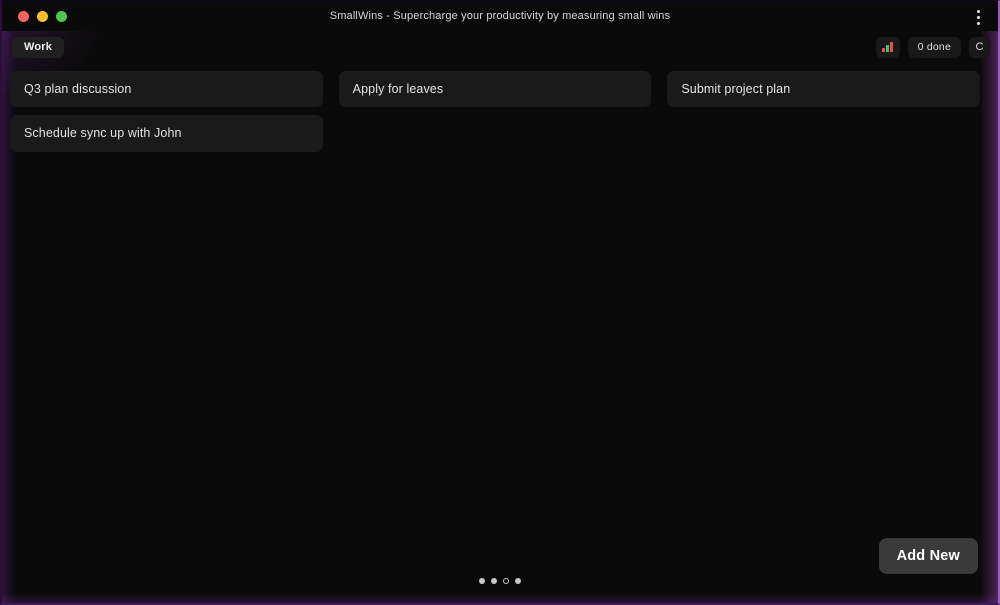 This screenshot has height=605, width=1000. I want to click on board-column-3: Submit project plan, so click(824, 89).